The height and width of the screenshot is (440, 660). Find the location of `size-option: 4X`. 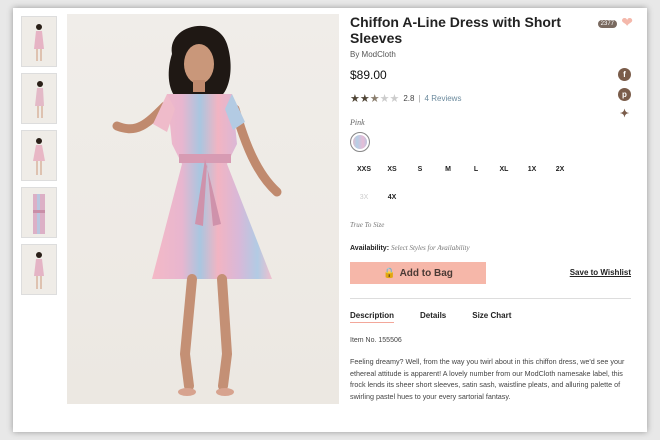

size-option: 4X is located at coordinates (392, 207).